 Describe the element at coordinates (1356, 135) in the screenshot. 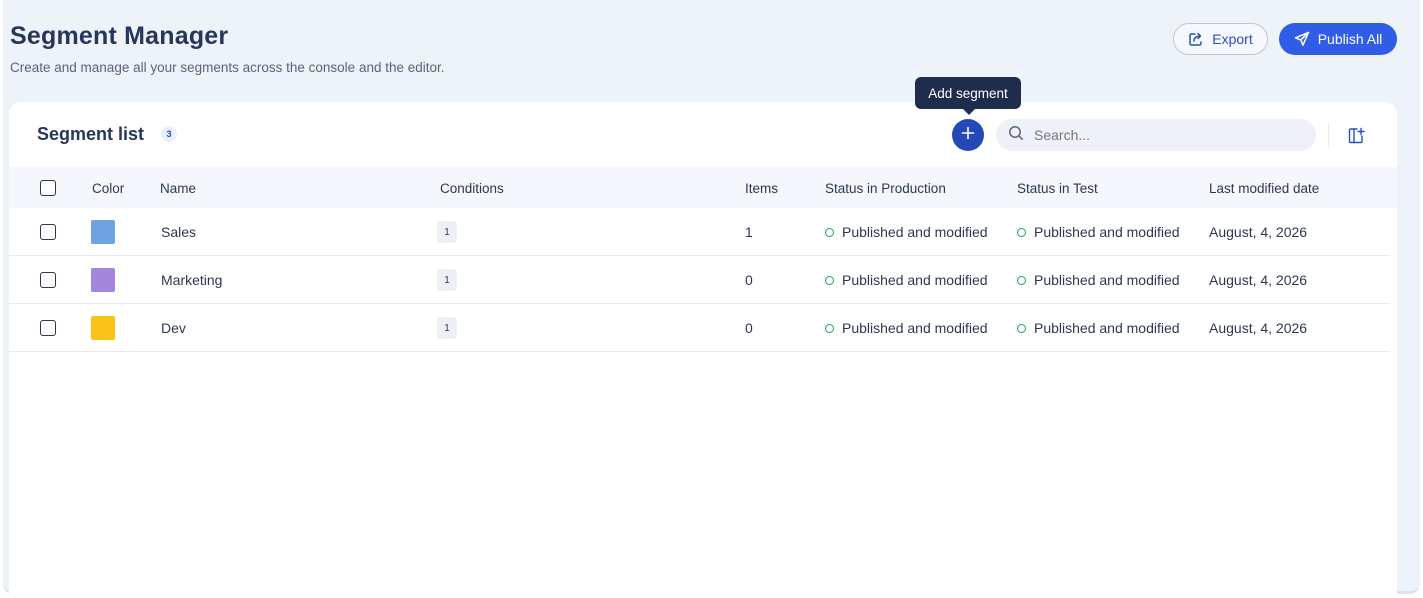

I see `column-settings-icon` at that location.